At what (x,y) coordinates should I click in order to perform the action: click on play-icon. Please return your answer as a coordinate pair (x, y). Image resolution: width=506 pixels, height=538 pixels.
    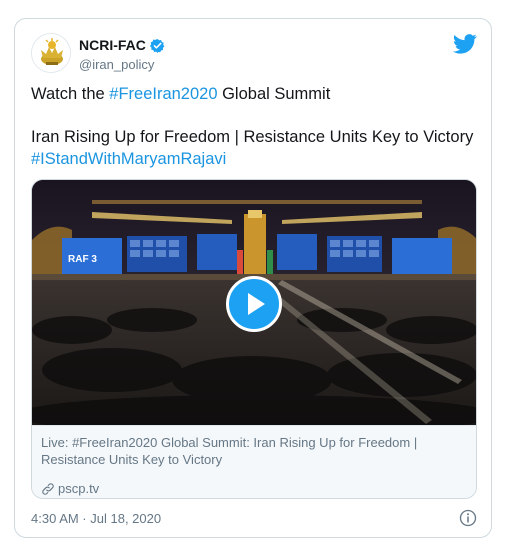
    Looking at the image, I should click on (256, 304).